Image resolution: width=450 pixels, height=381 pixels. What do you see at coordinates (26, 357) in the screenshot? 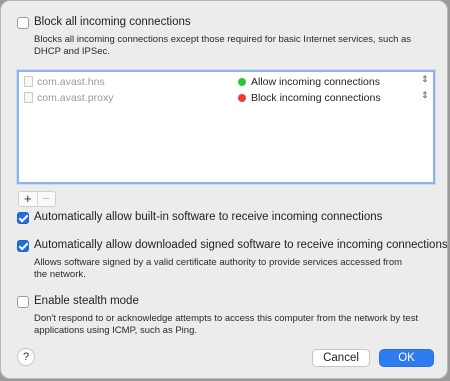
I see `help-button: ?` at bounding box center [26, 357].